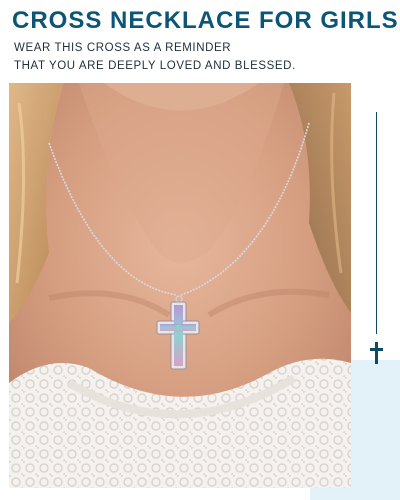  What do you see at coordinates (376, 353) in the screenshot?
I see `cross-icon` at bounding box center [376, 353].